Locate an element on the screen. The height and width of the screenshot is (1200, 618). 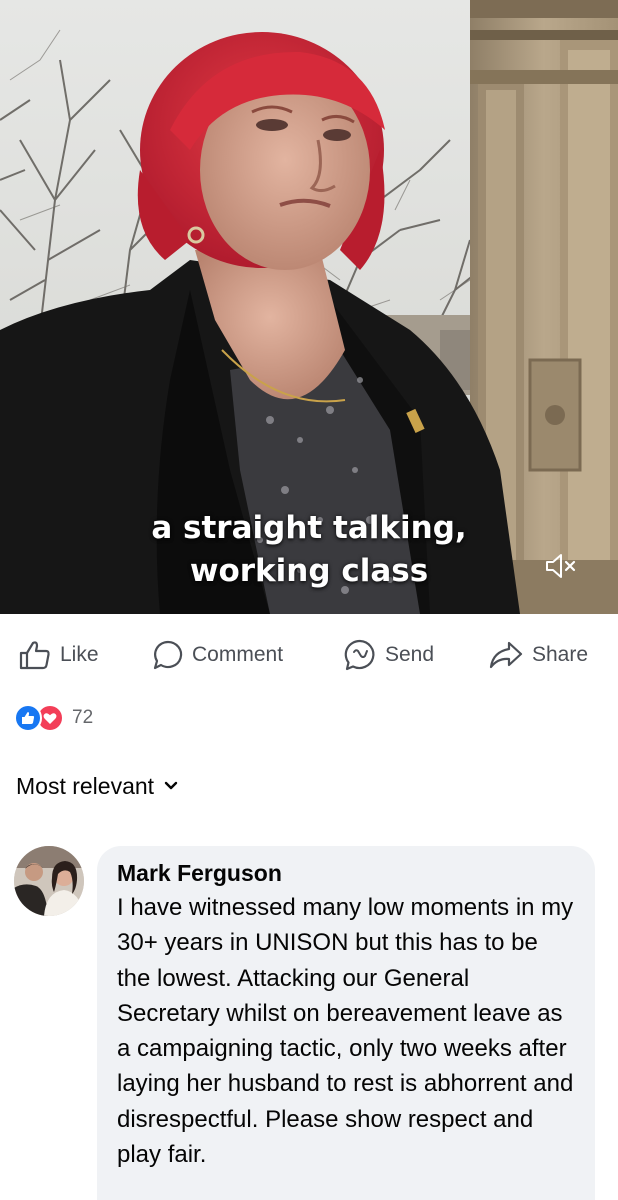
video-caption-line-2: working class is located at coordinates (309, 571).